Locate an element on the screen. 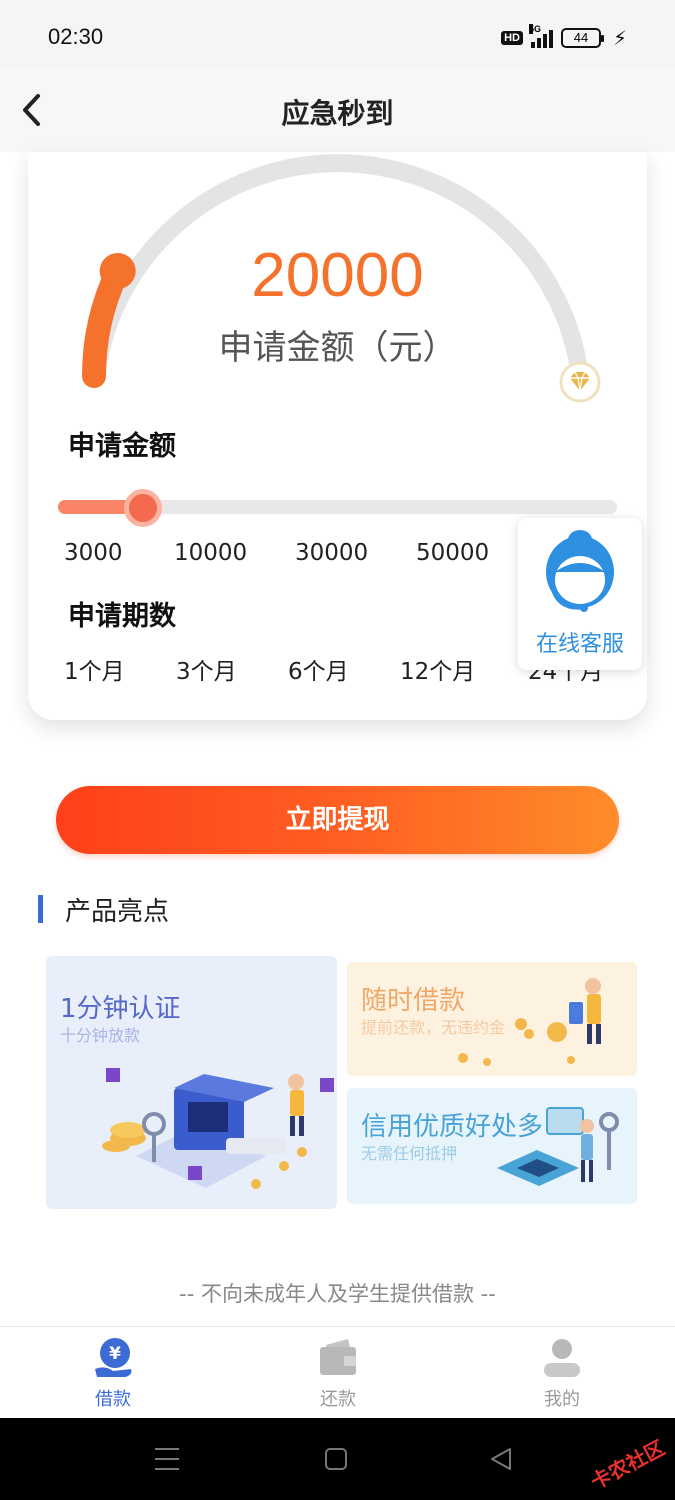 This screenshot has height=1500, width=675. yuan-hand-icon: ¥ is located at coordinates (113, 1357).